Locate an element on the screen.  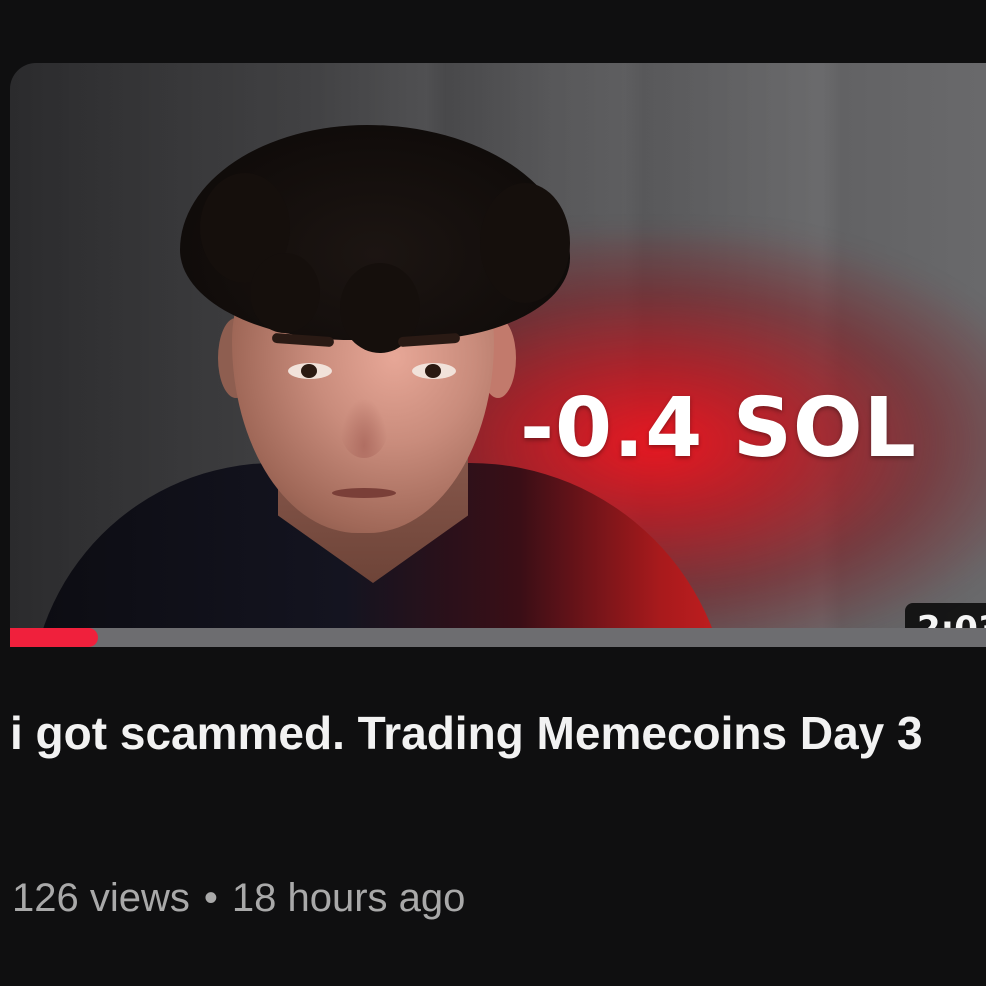
video-metadata: 126 views • 18 hours ago is located at coordinates (238, 898).